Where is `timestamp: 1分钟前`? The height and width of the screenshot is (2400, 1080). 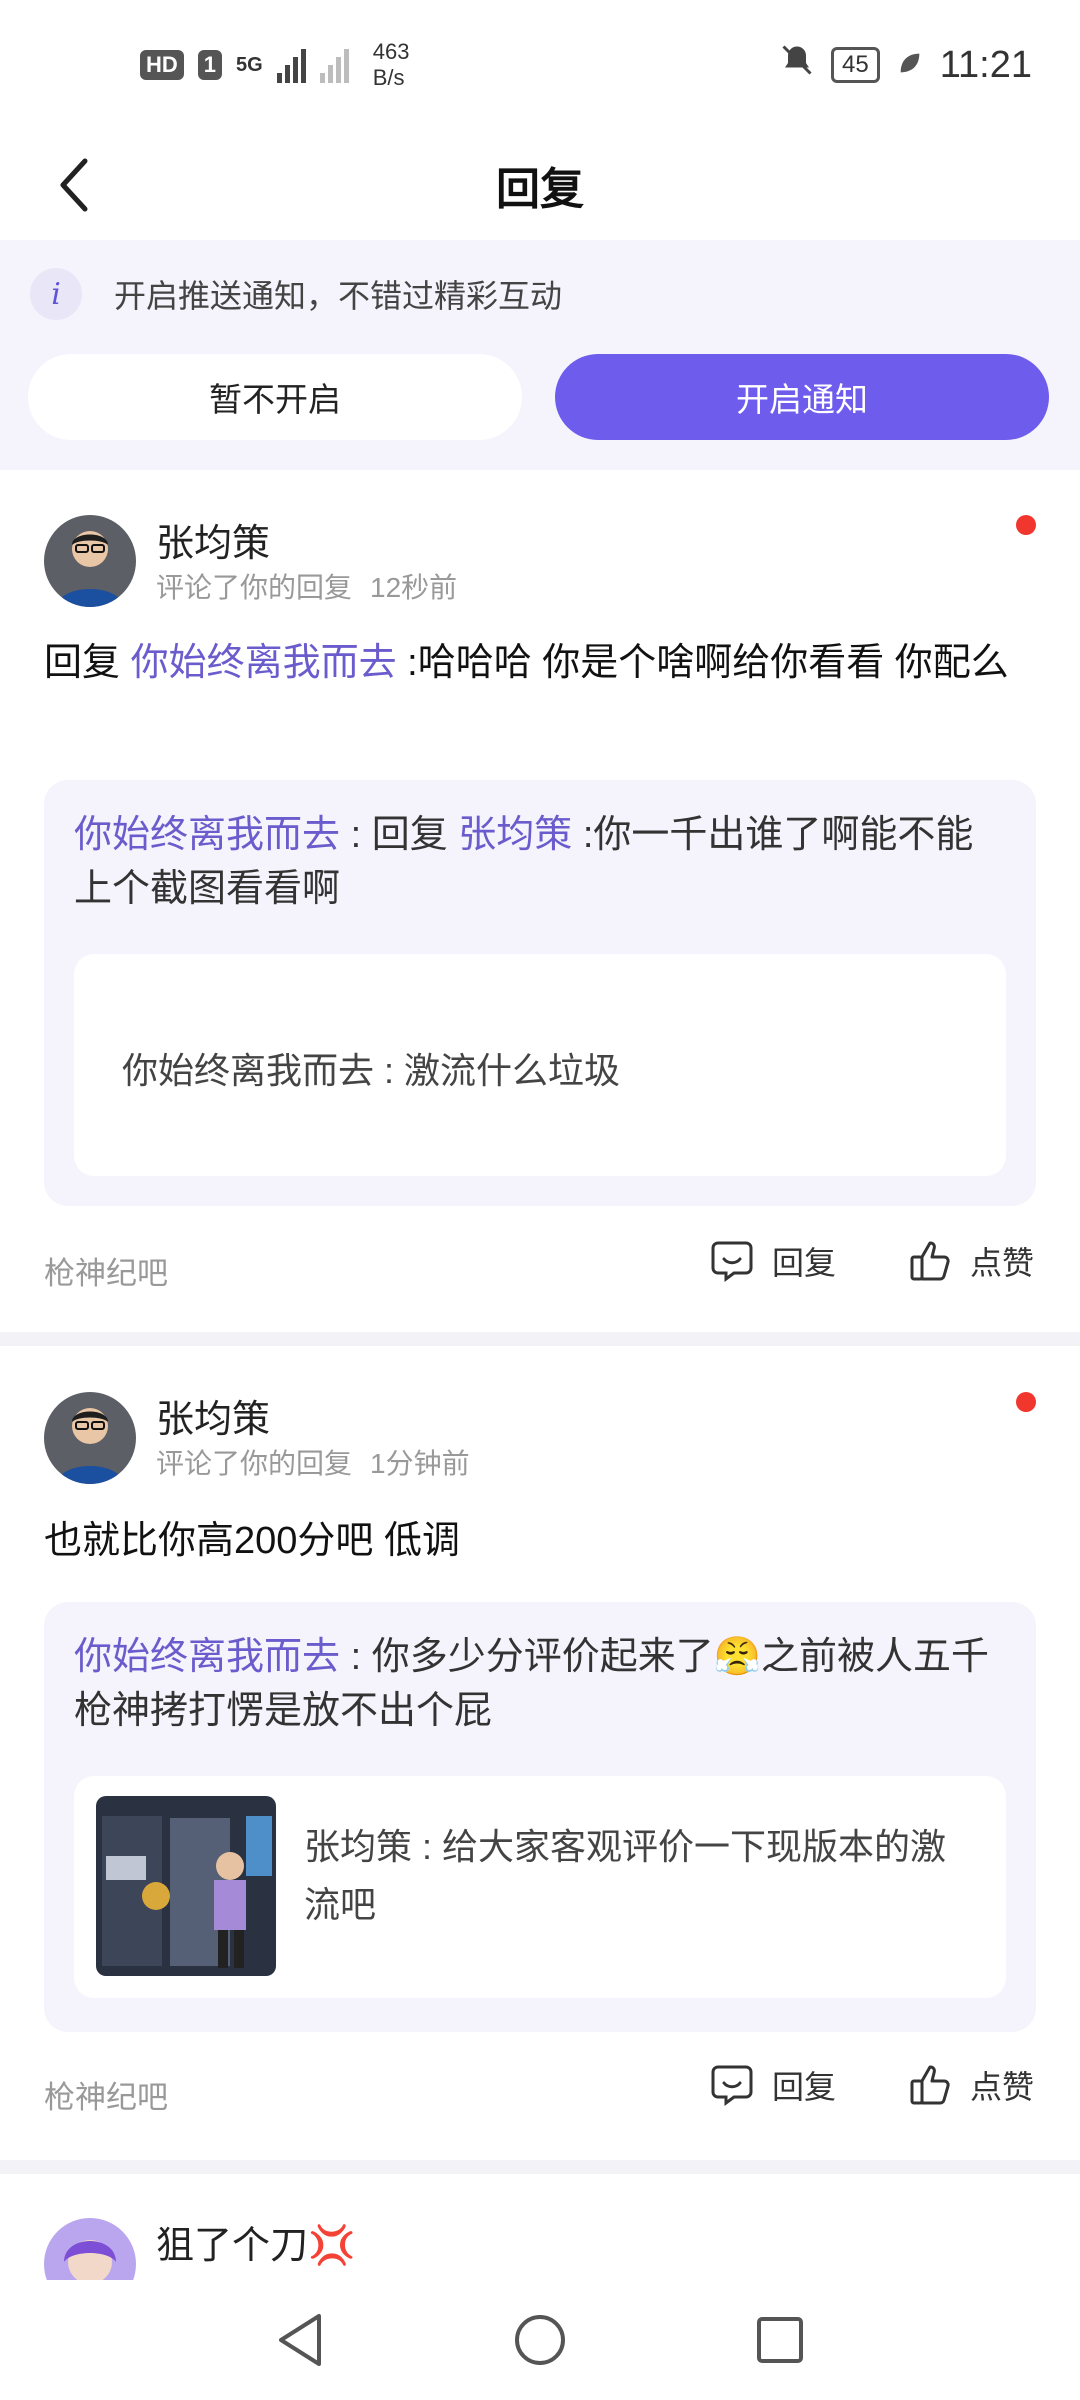
timestamp: 1分钟前 is located at coordinates (420, 1463).